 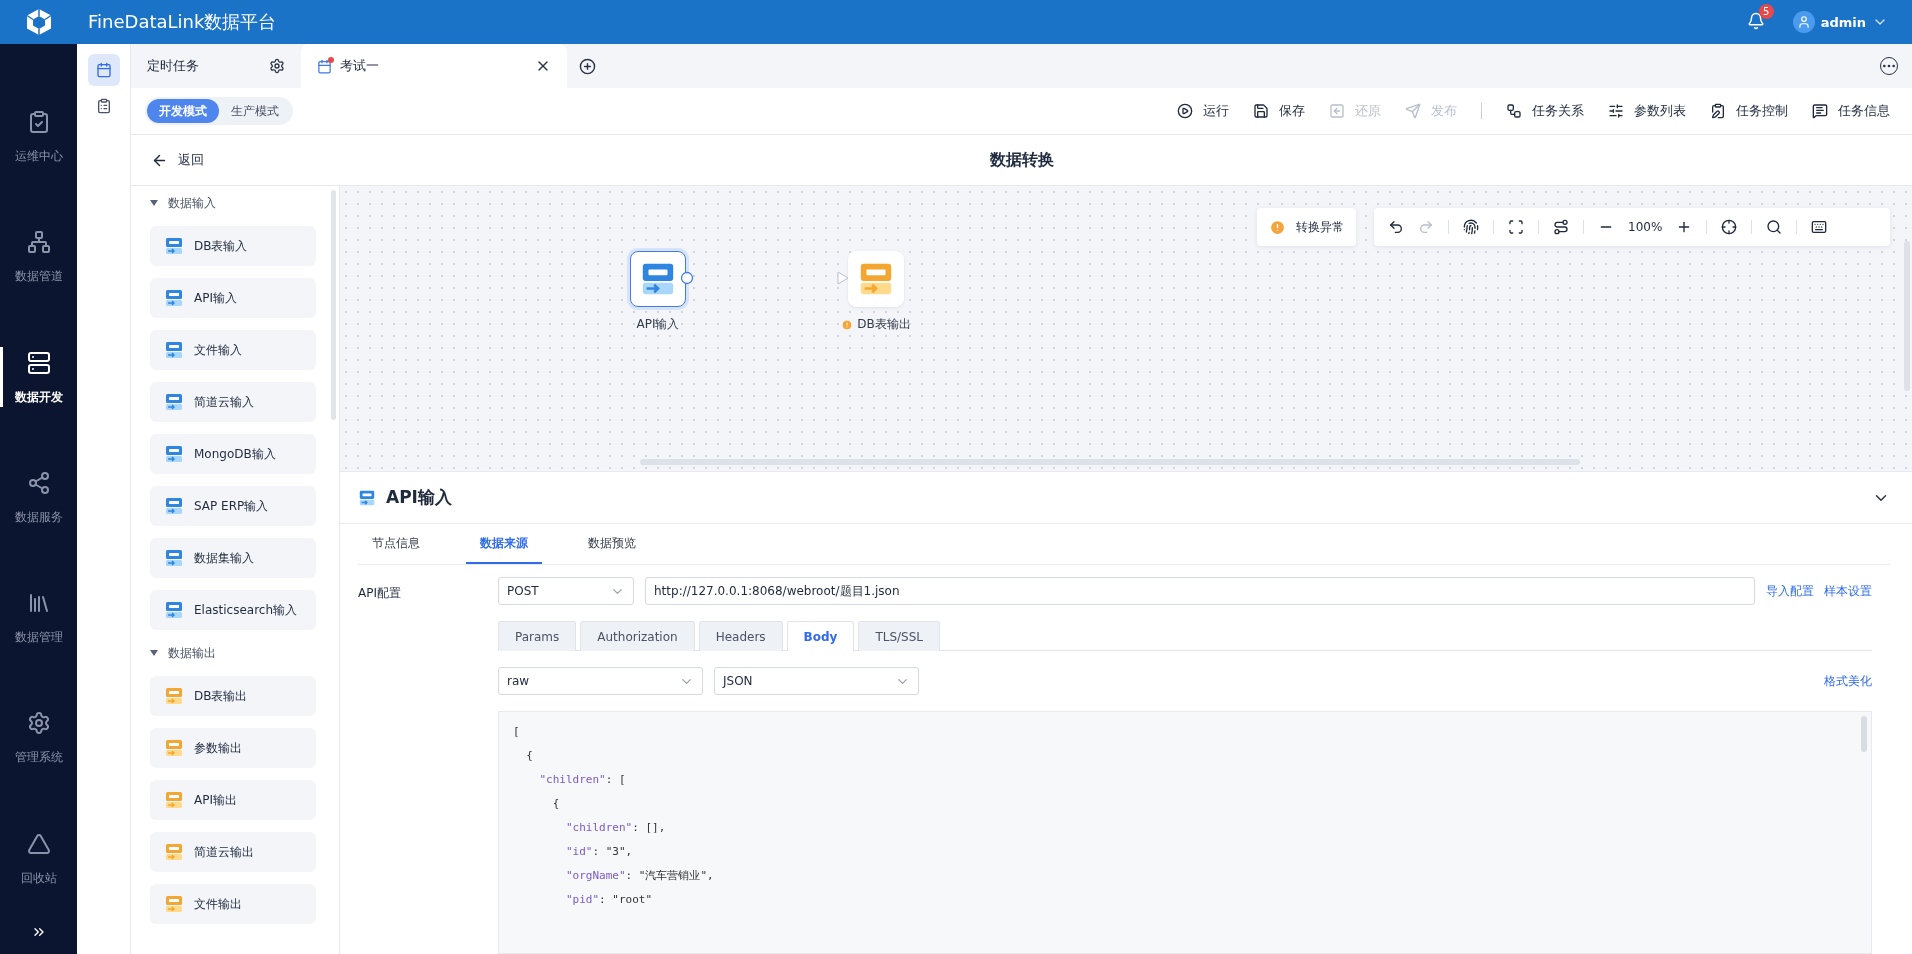 I want to click on tab: 考试一, so click(x=434, y=66).